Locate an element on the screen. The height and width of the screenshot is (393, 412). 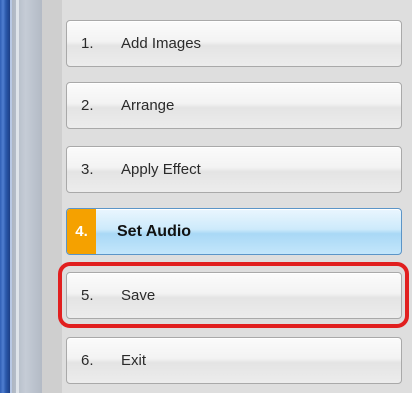
menu-item-number: 3. is located at coordinates (87, 169).